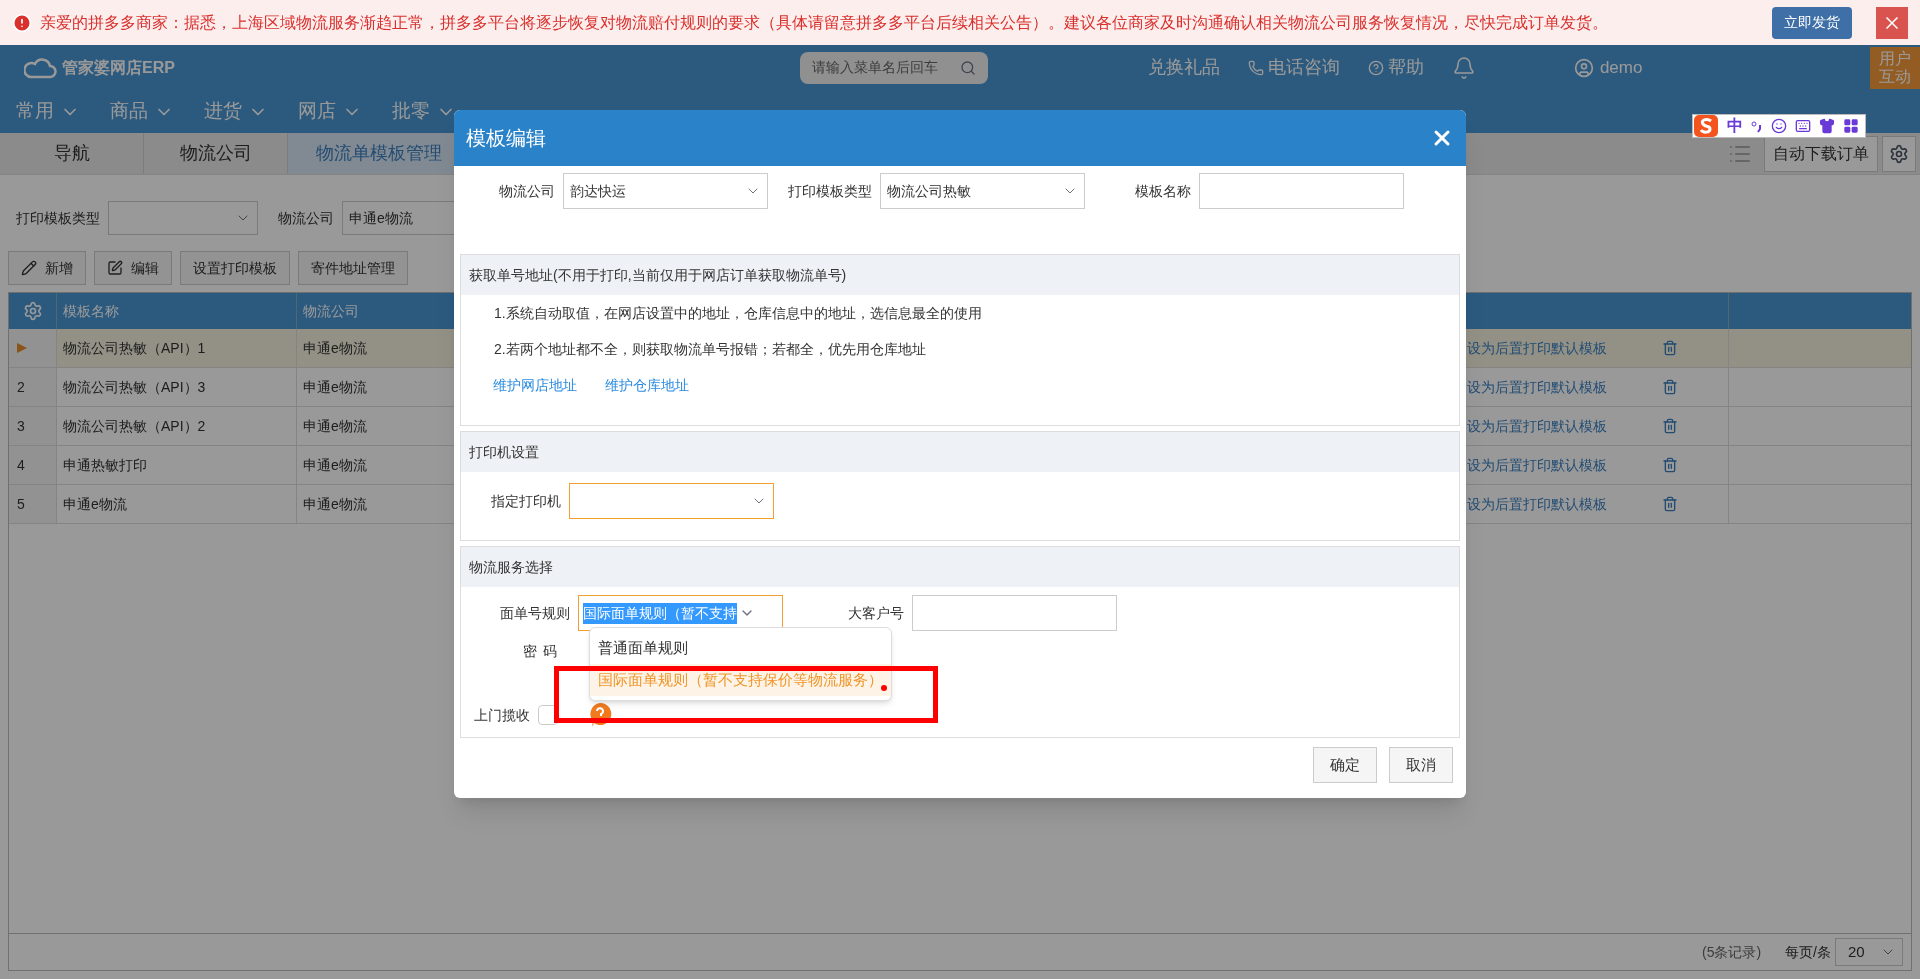  I want to click on search-icon, so click(967, 67).